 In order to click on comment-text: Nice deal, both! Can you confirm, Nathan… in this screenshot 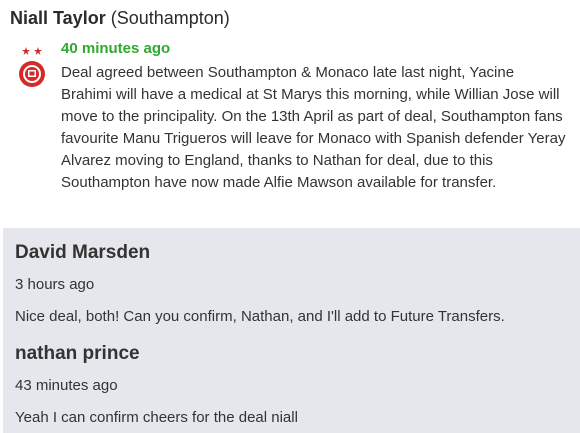, I will do `click(260, 316)`.